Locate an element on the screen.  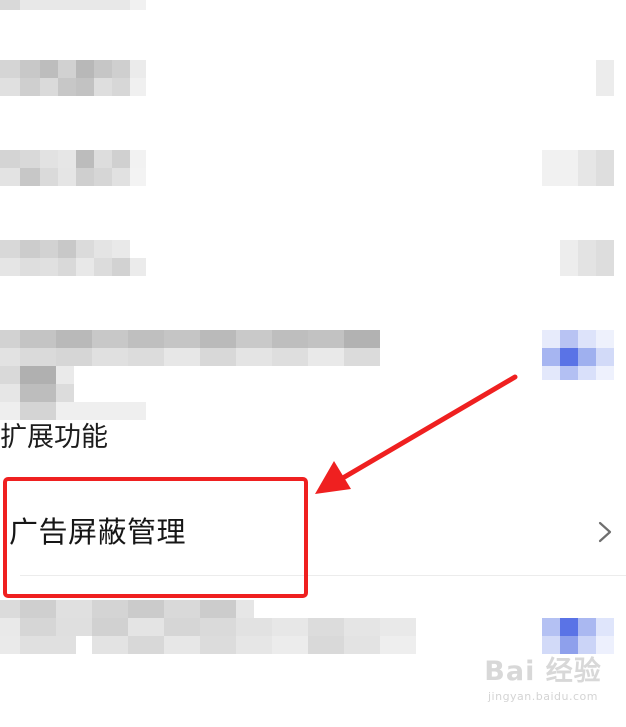
extension-functions-label: 扩展功能 is located at coordinates (54, 437).